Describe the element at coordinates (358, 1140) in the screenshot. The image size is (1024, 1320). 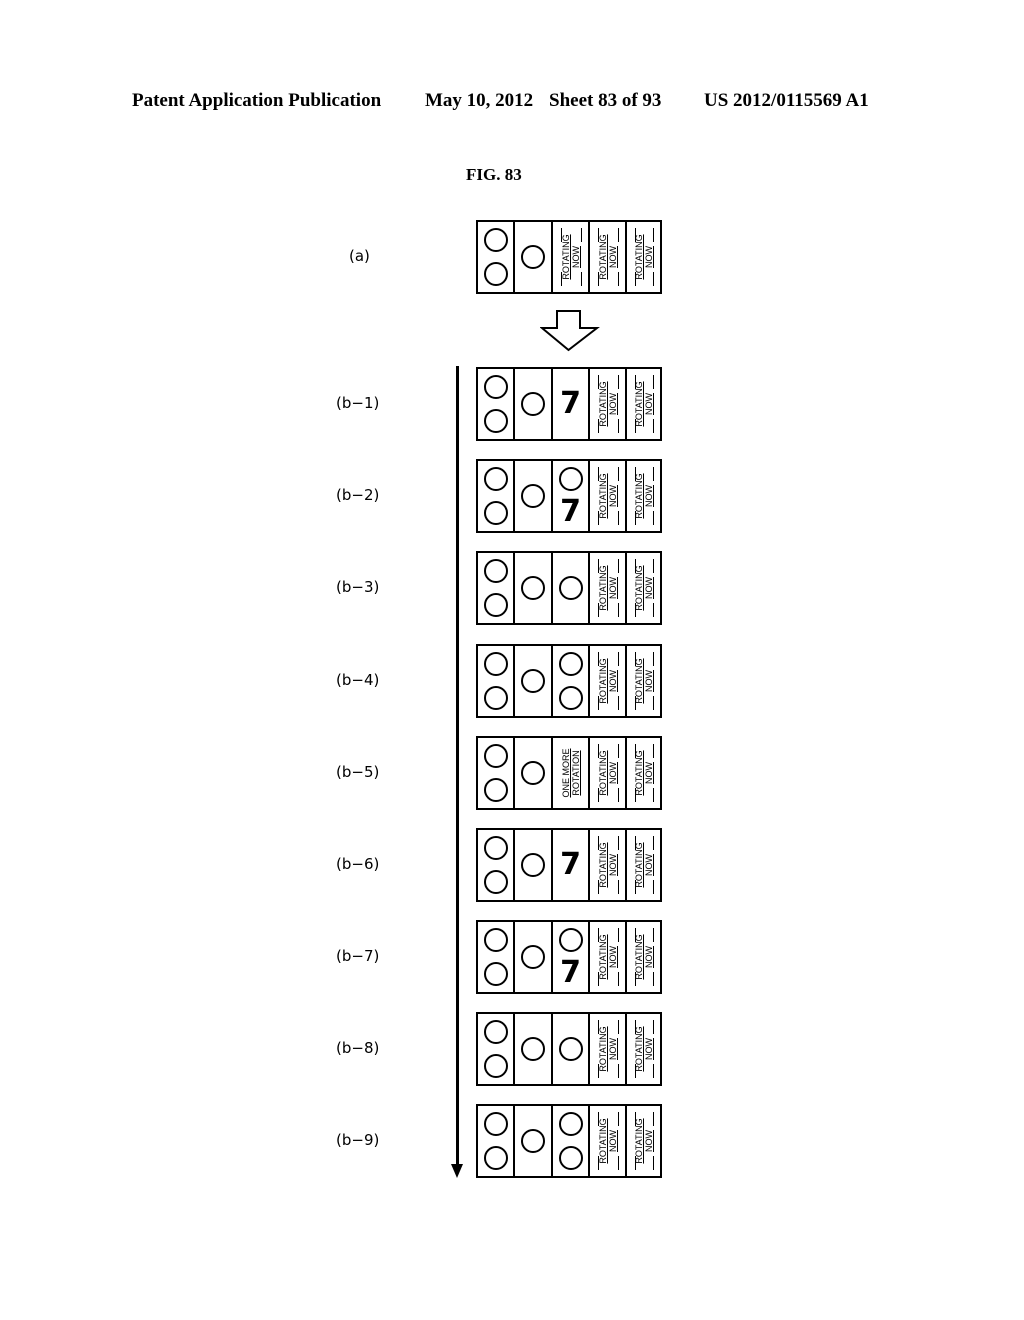
I see `panel-label: (b−9)` at that location.